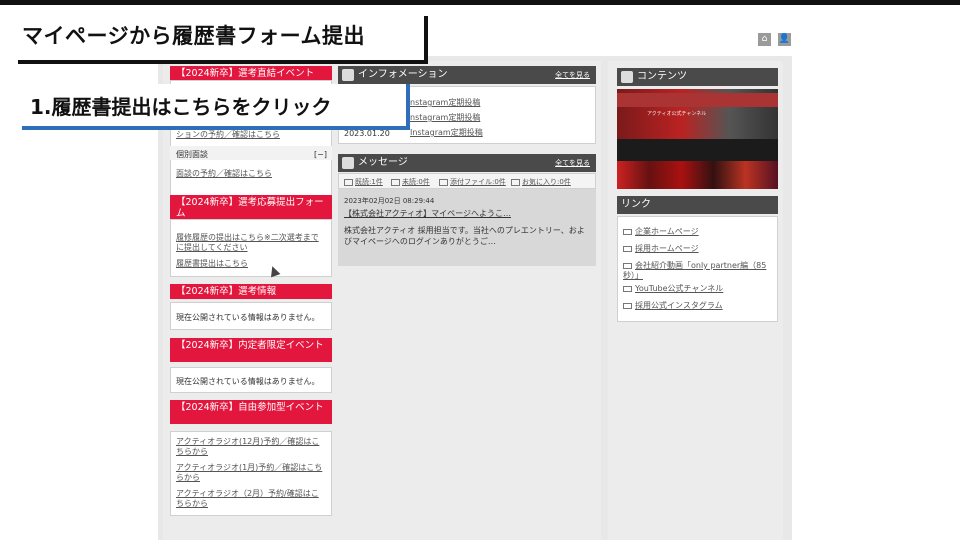 The image size is (960, 540). Describe the element at coordinates (661, 232) in the screenshot. I see `link-corporate: 企業ホームページ` at that location.